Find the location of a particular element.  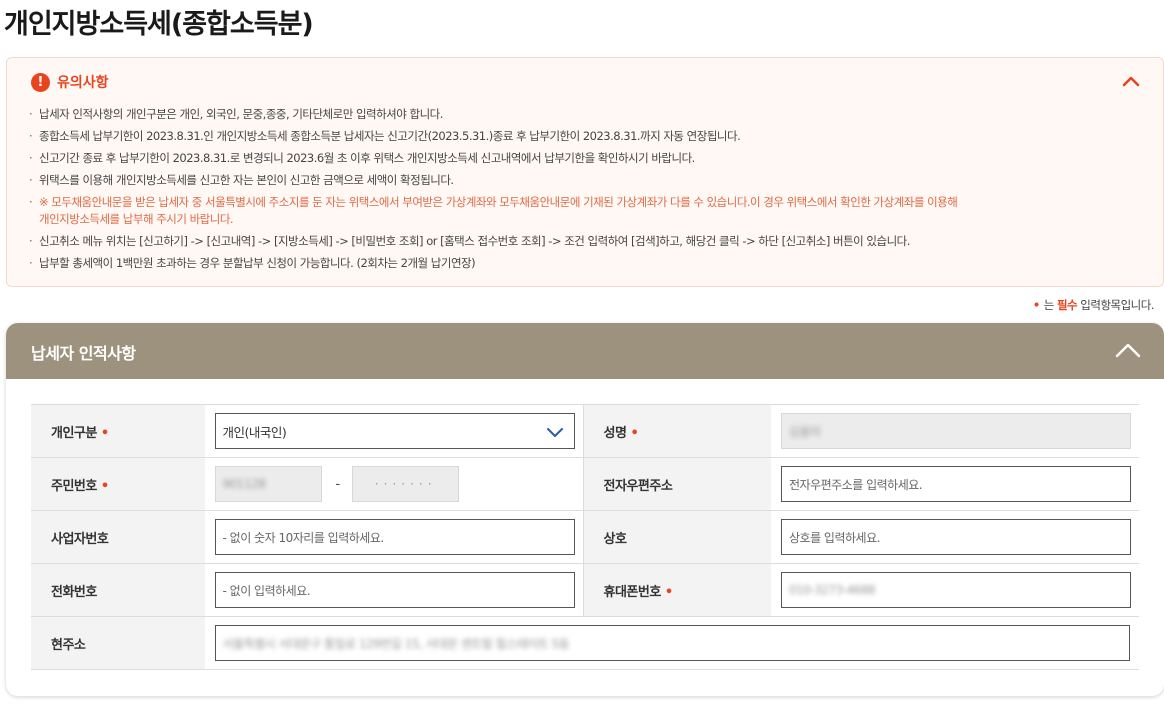

personal-type-value: 개인(내국인) is located at coordinates (254, 432).